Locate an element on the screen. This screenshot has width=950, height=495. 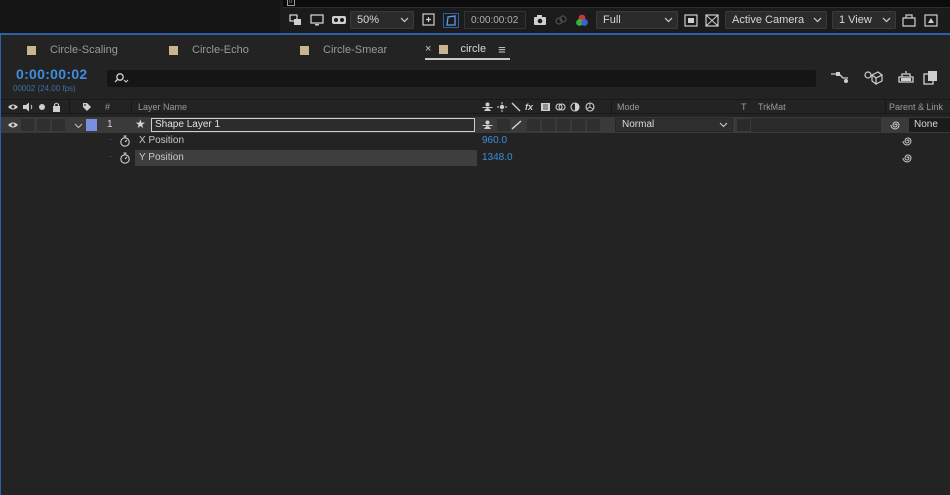
quality-slash-icon is located at coordinates (516, 107).